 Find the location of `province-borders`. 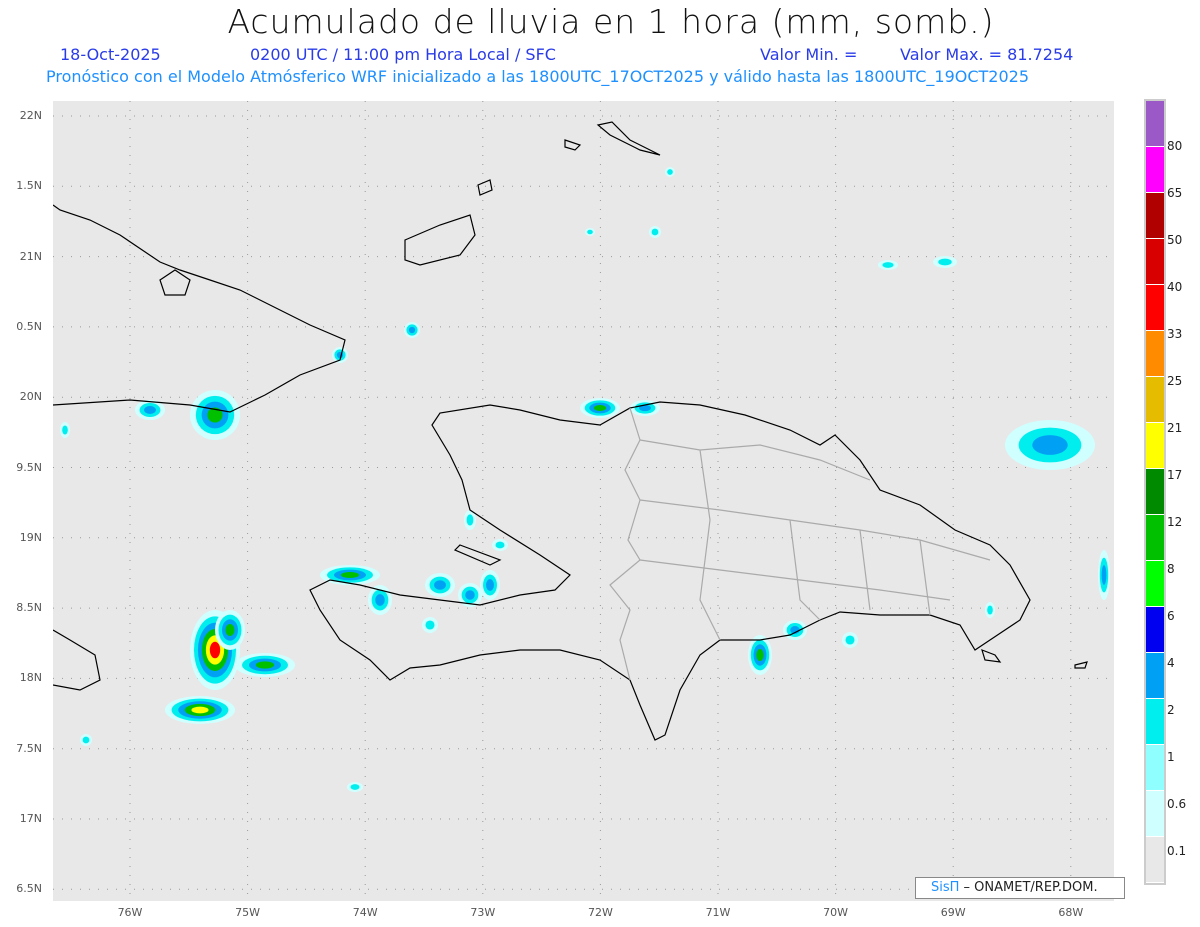

province-borders is located at coordinates (800, 544).